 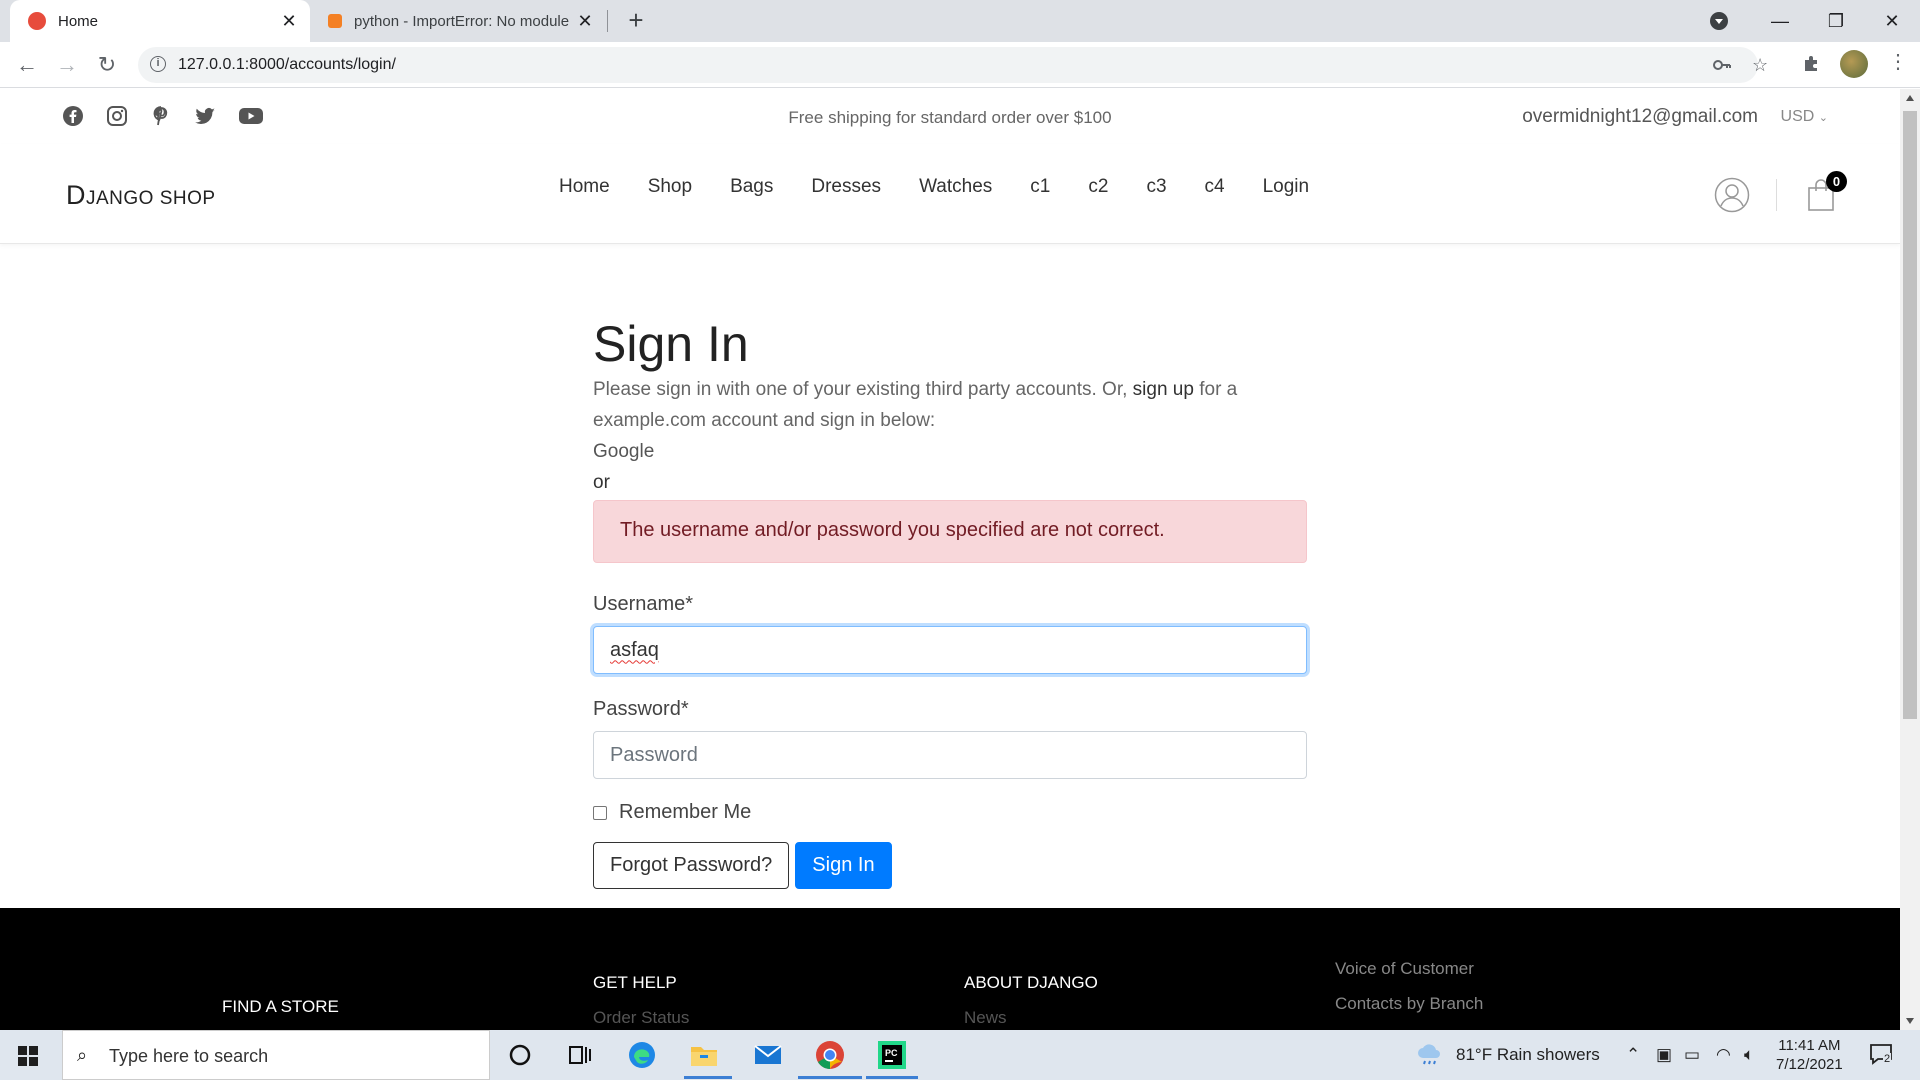 What do you see at coordinates (37, 21) in the screenshot?
I see `favicon-red-dot-icon` at bounding box center [37, 21].